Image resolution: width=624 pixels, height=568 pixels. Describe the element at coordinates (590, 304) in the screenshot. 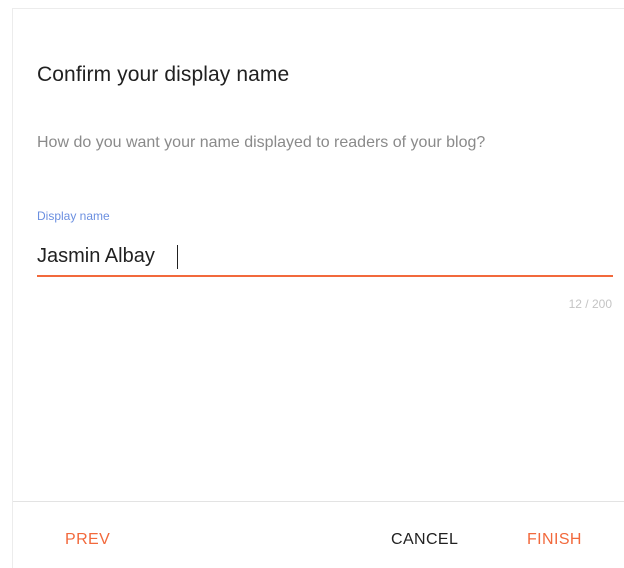

I see `character-counter: 12 / 200` at that location.